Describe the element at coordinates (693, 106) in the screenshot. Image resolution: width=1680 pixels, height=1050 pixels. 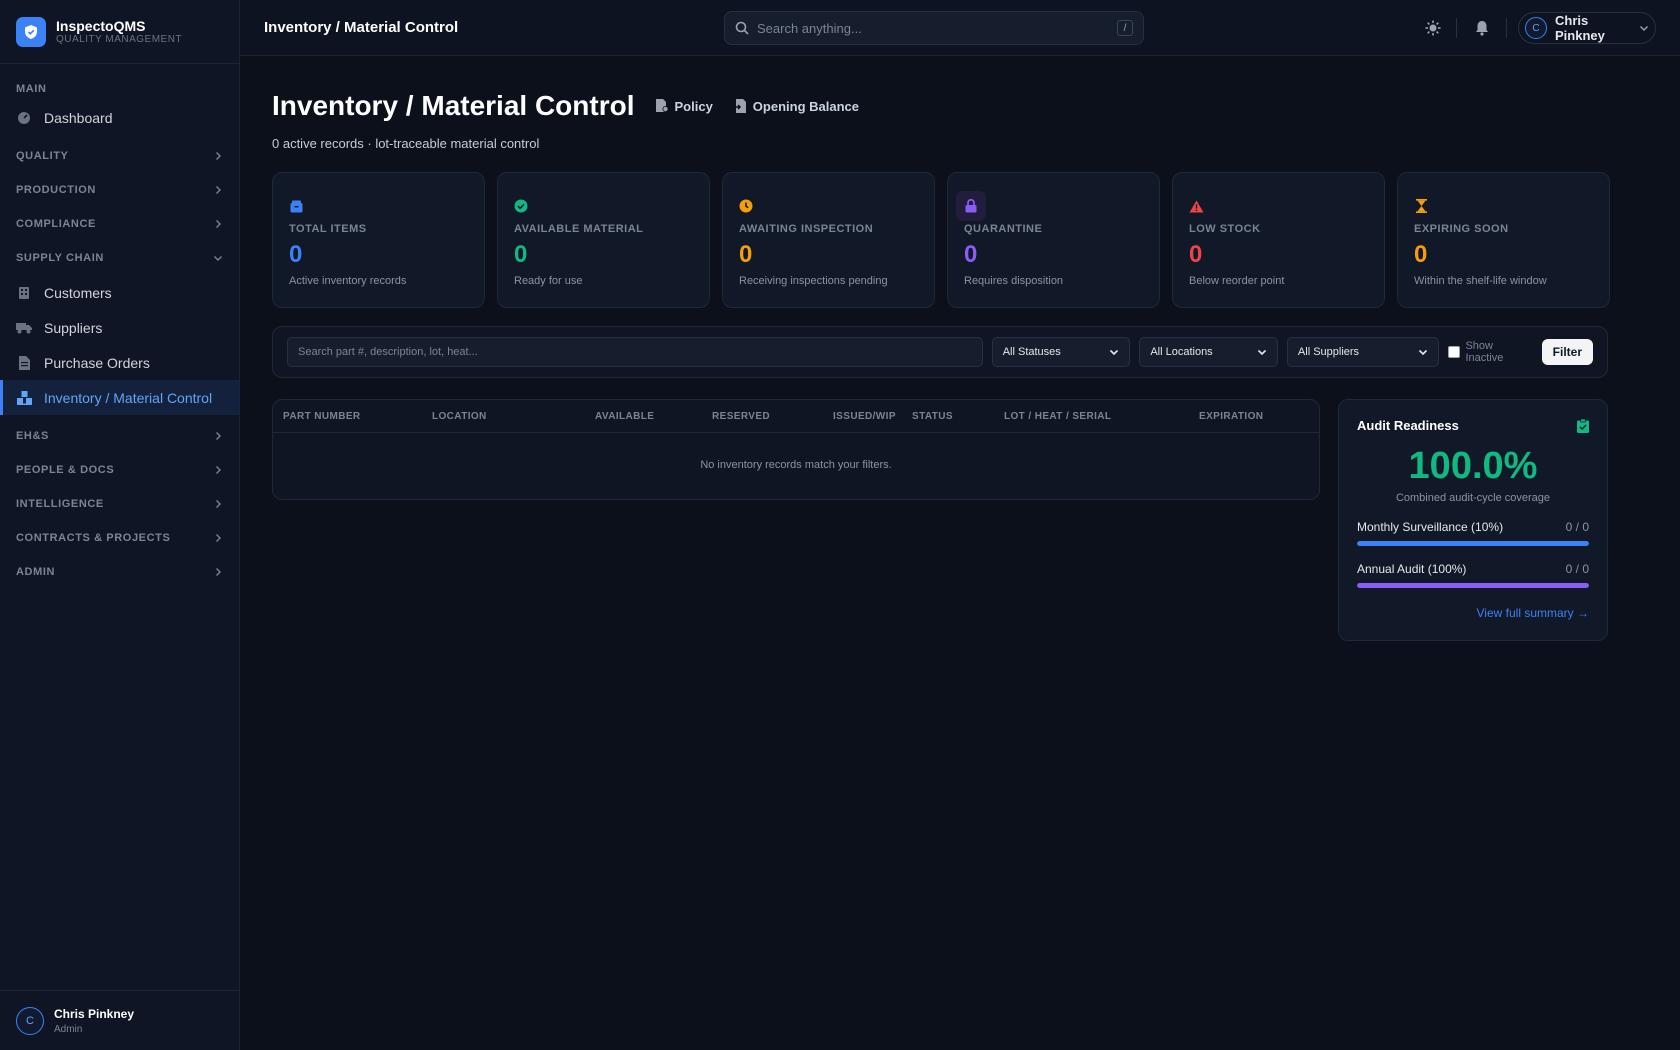
I see `policy-label: Policy` at that location.